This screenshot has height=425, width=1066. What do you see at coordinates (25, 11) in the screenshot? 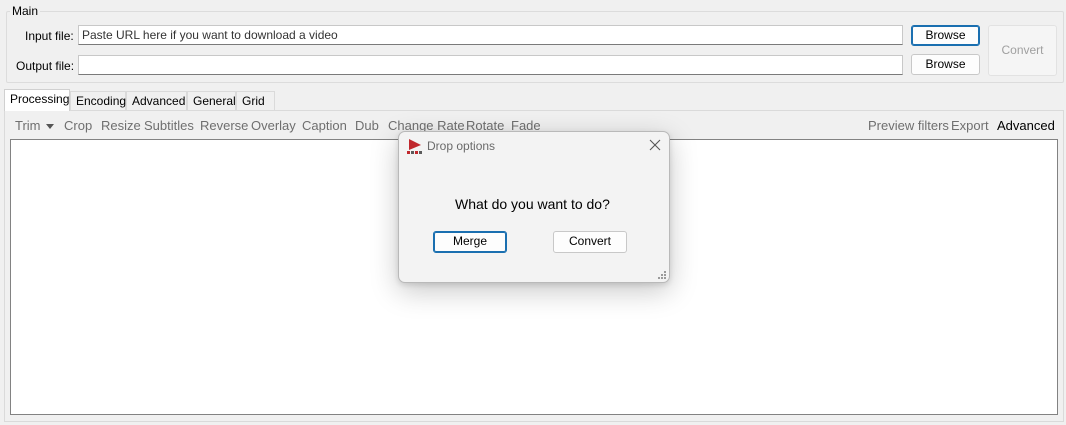
I see `main-group-title: Main` at bounding box center [25, 11].